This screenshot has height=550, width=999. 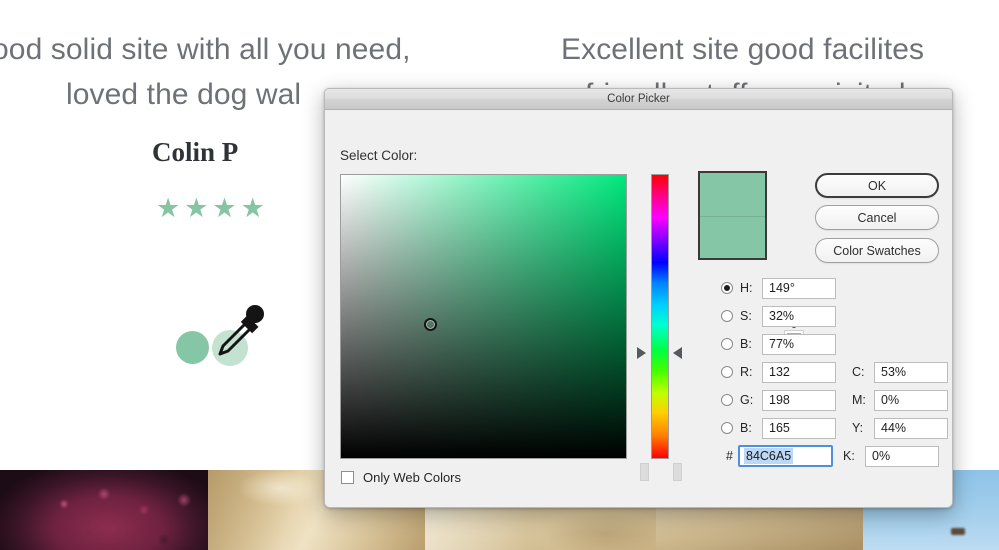 What do you see at coordinates (877, 217) in the screenshot?
I see `cancel-button: Cancel` at bounding box center [877, 217].